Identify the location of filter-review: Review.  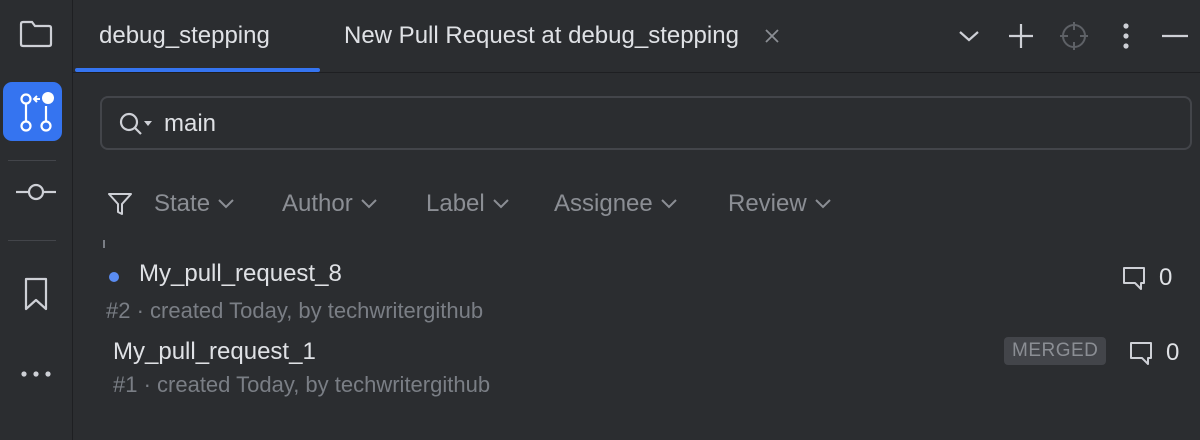
(779, 204).